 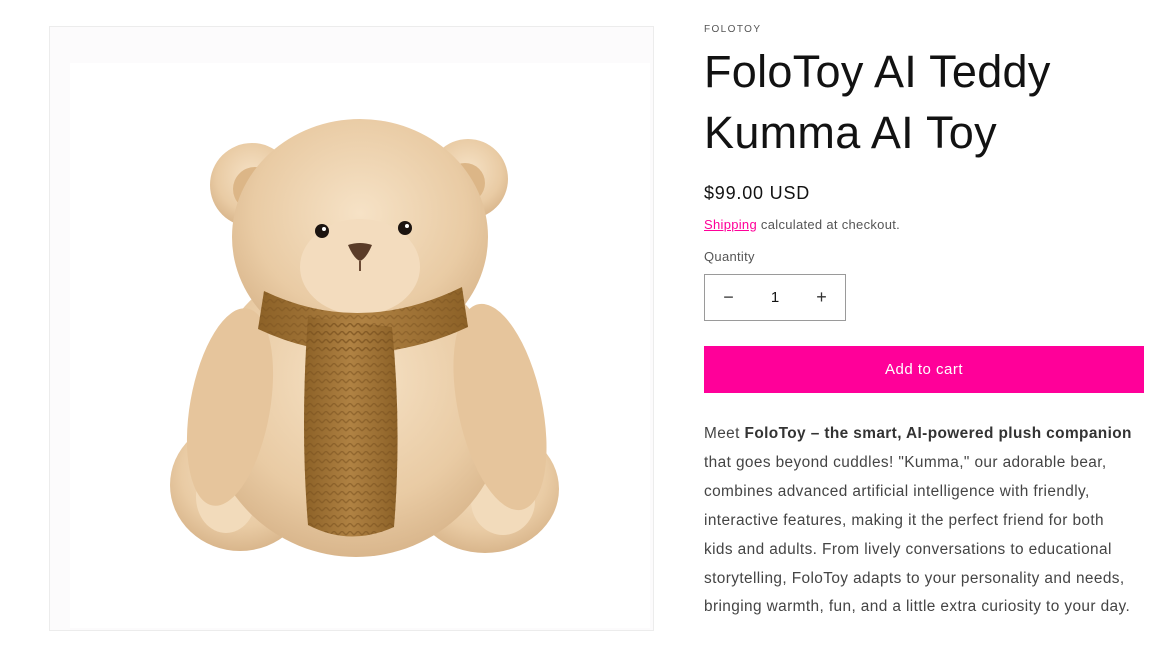 What do you see at coordinates (729, 256) in the screenshot?
I see `quantity-label: Quantity` at bounding box center [729, 256].